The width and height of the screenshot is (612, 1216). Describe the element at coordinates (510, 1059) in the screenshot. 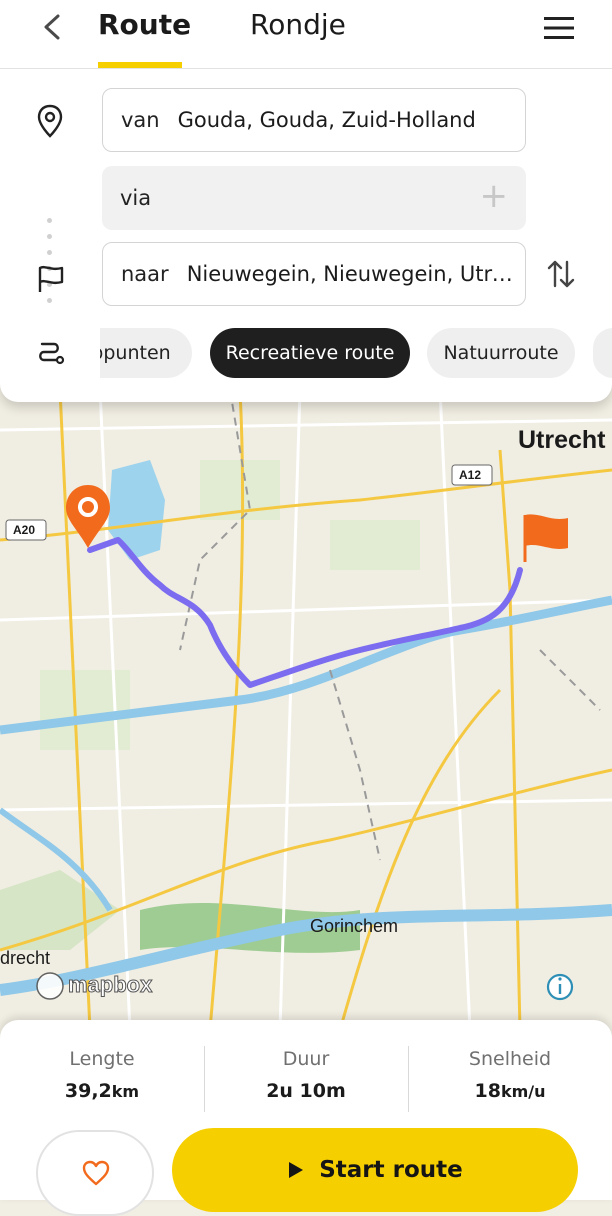

I see `stat-speed-label: Snelheid` at that location.